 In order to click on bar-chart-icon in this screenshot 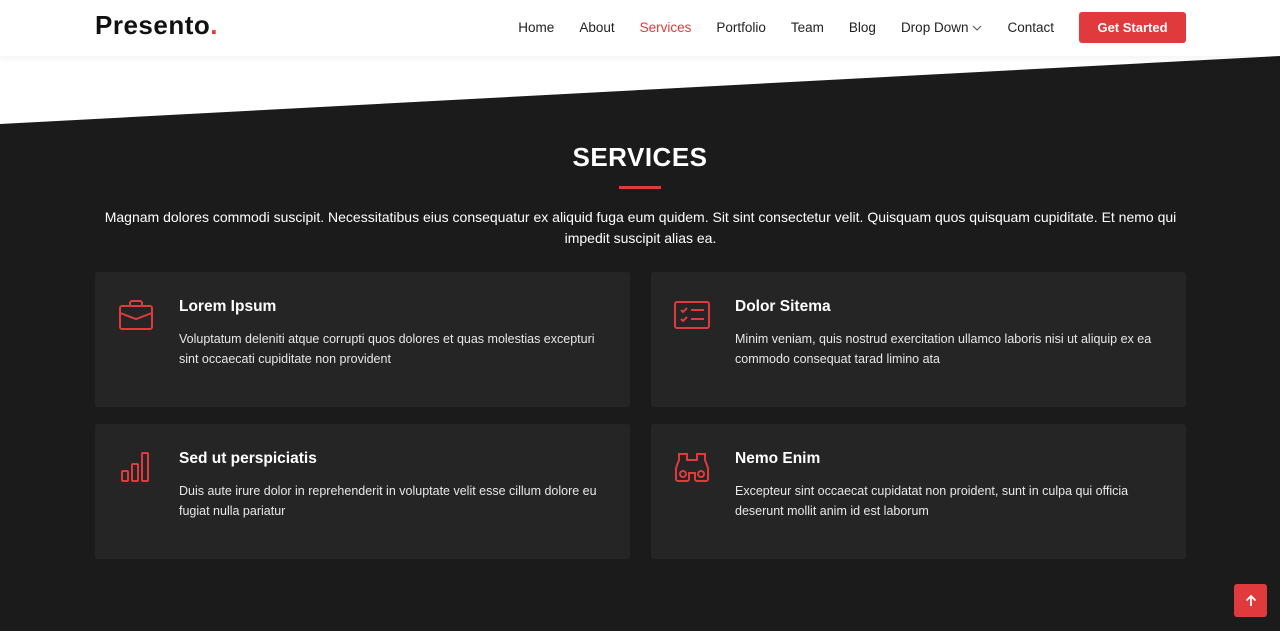, I will do `click(135, 467)`.